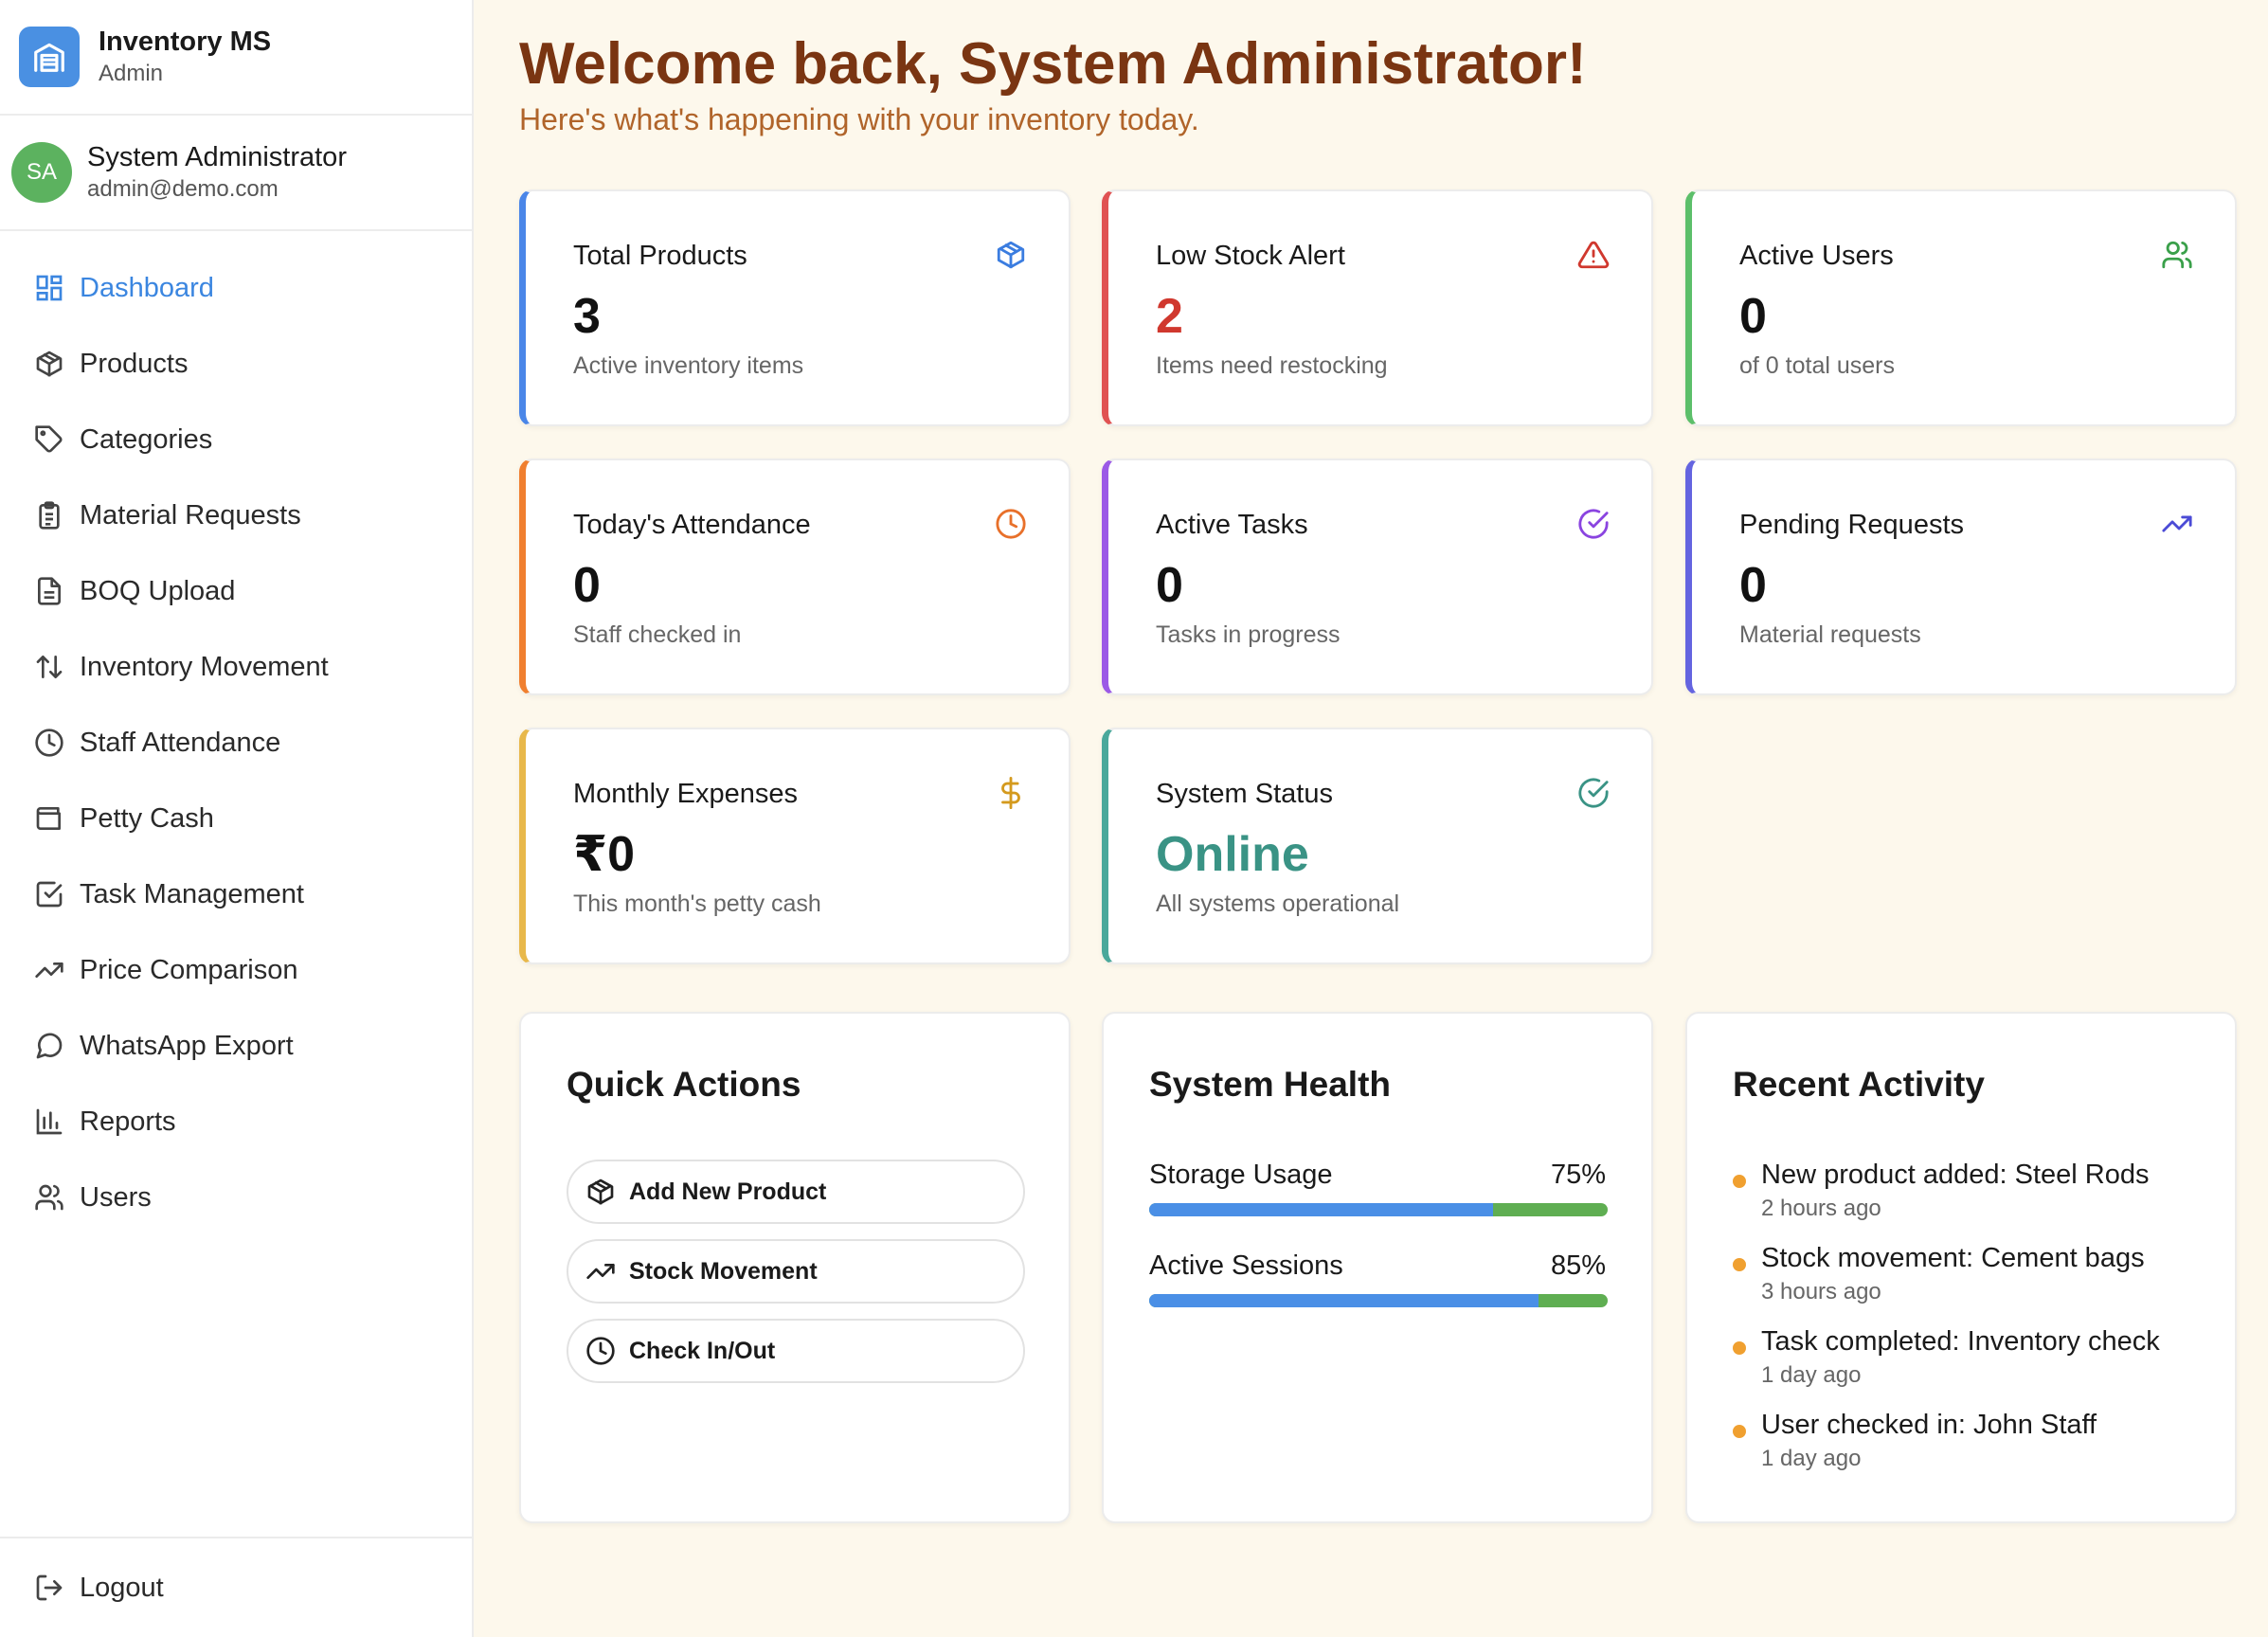 The image size is (2268, 1637). Describe the element at coordinates (185, 42) in the screenshot. I see `app-title: Inventory MS` at that location.